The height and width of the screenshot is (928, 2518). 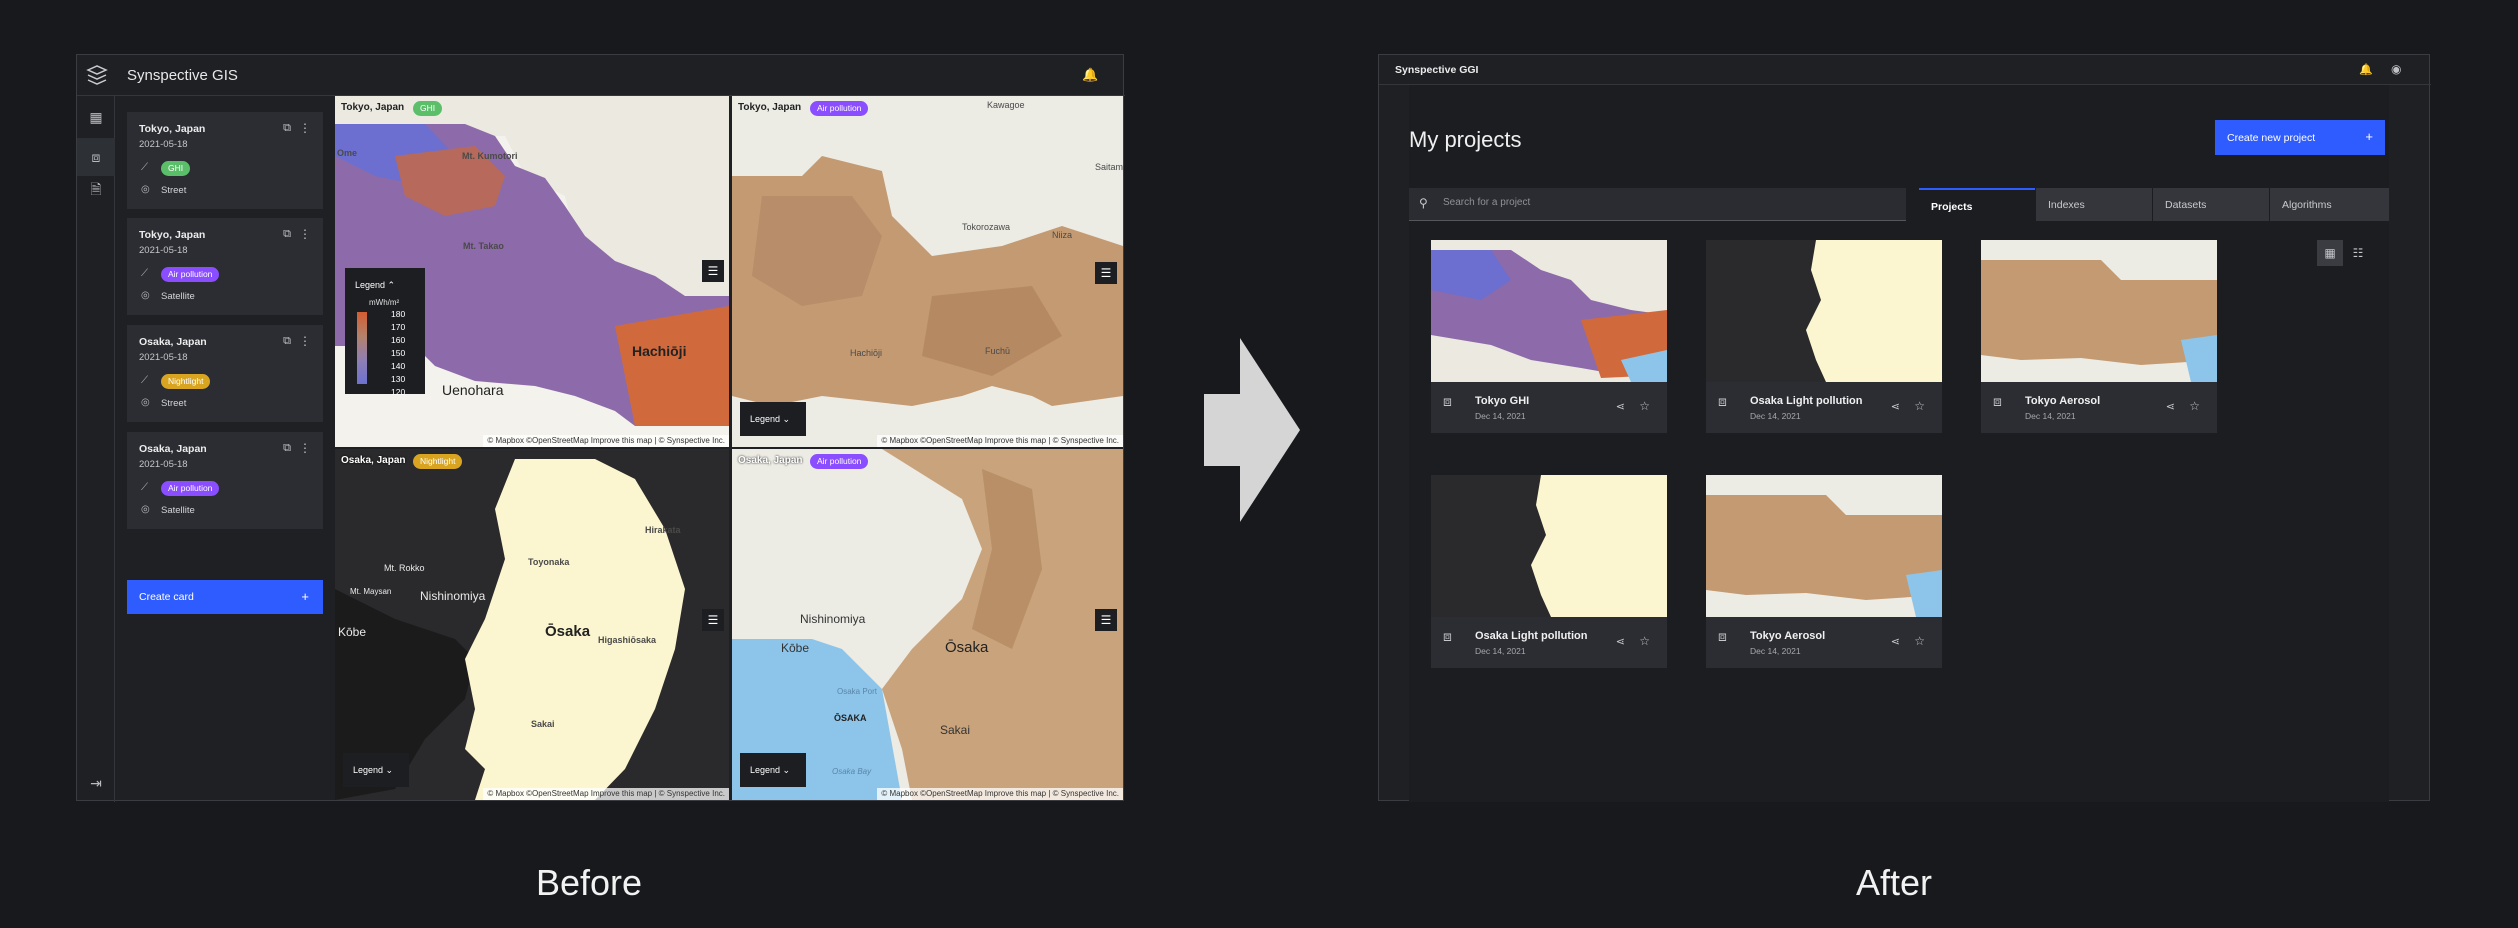 I want to click on table-icon: ▦, so click(x=96, y=117).